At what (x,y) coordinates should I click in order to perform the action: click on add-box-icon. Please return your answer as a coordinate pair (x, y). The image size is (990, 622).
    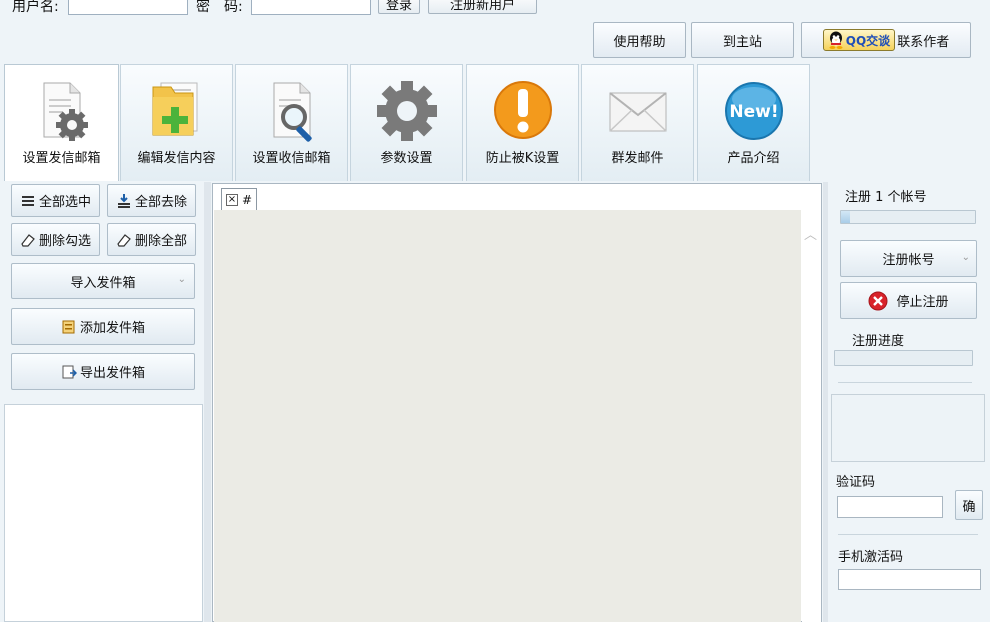
    Looking at the image, I should click on (68, 326).